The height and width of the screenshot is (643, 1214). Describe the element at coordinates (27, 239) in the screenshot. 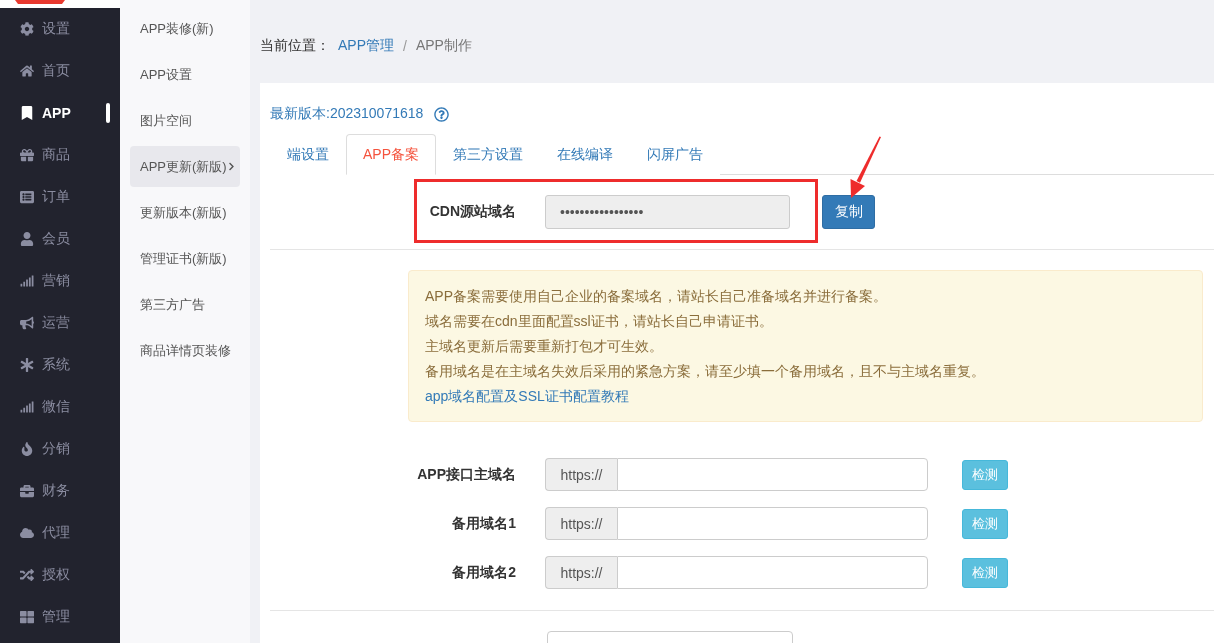

I see `user-icon` at that location.